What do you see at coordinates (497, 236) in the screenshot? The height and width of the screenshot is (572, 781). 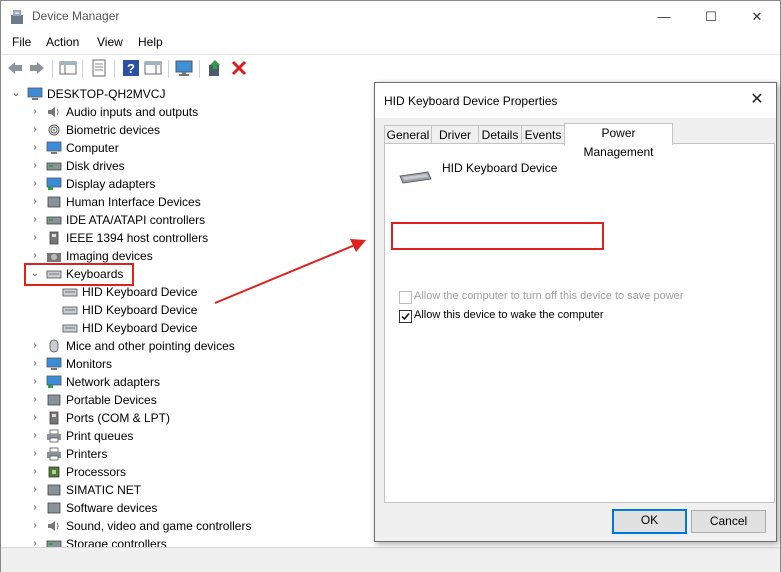 I see `wake-option-highlight-box` at bounding box center [497, 236].